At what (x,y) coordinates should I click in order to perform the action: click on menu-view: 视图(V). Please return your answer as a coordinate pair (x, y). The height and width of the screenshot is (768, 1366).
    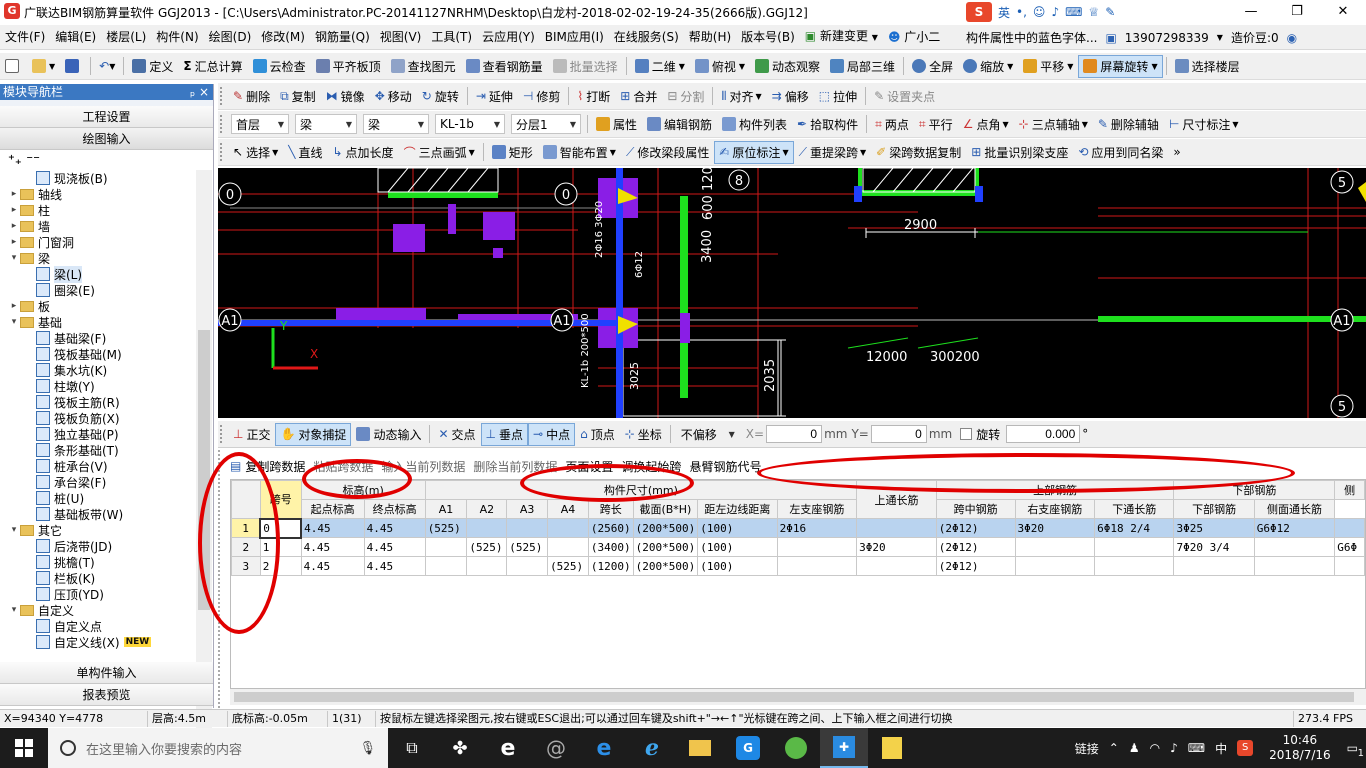
    Looking at the image, I should click on (401, 37).